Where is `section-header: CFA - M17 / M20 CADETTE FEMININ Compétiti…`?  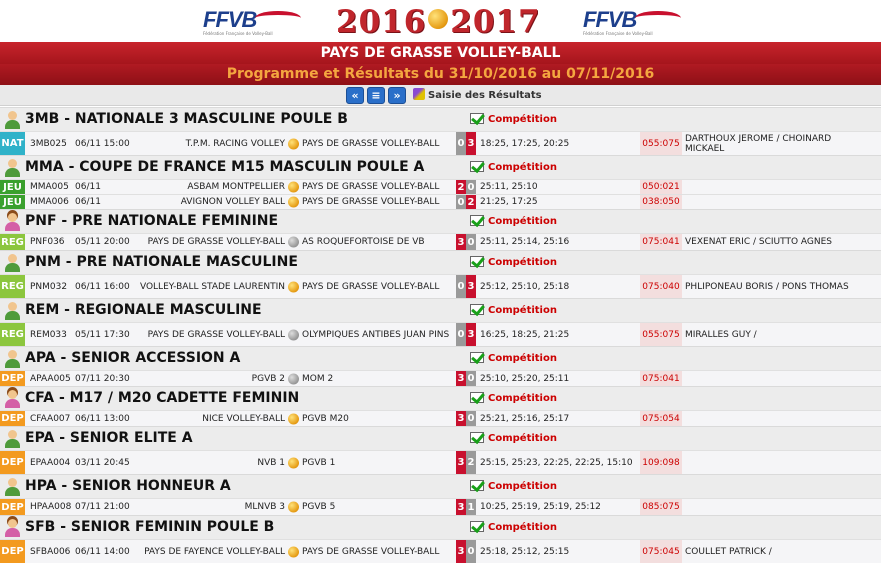 section-header: CFA - M17 / M20 CADETTE FEMININ Compétiti… is located at coordinates (440, 398).